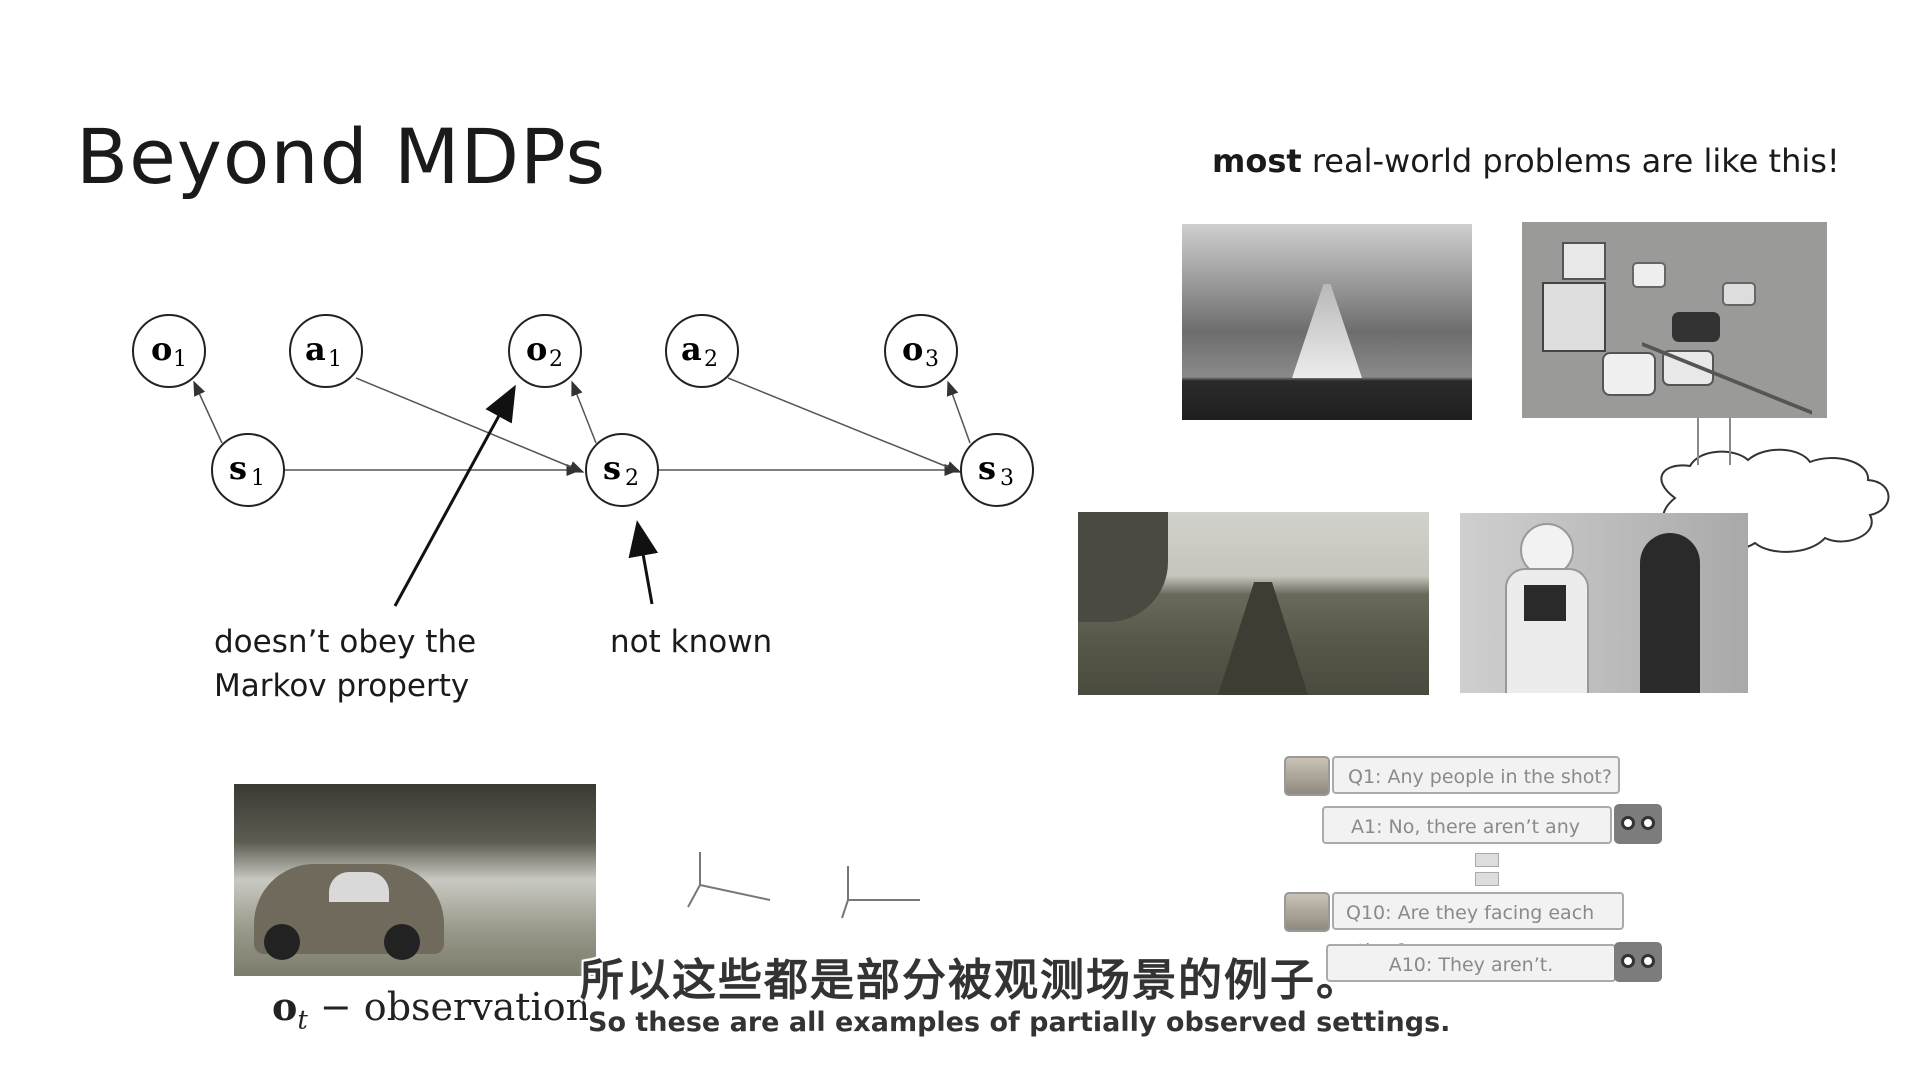 The image size is (1920, 1080). Describe the element at coordinates (622, 470) in the screenshot. I see `node-s2: s2` at that location.